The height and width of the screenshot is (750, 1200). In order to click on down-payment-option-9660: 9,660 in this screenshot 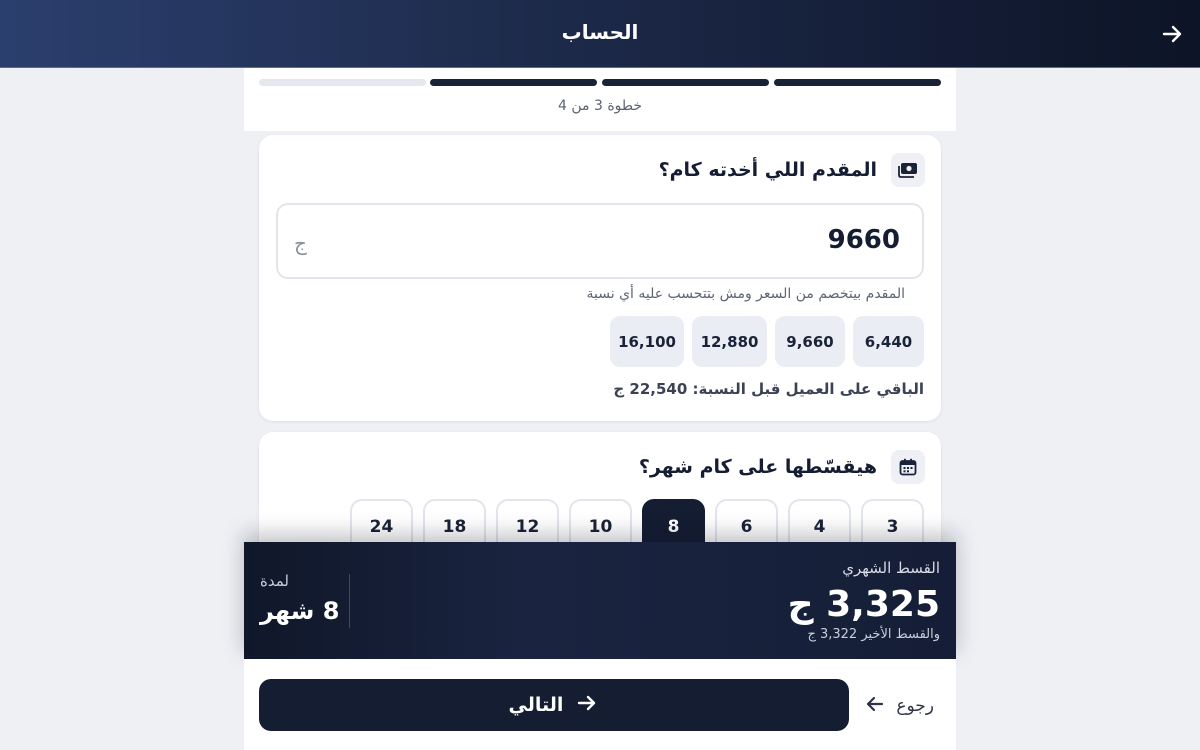, I will do `click(810, 341)`.